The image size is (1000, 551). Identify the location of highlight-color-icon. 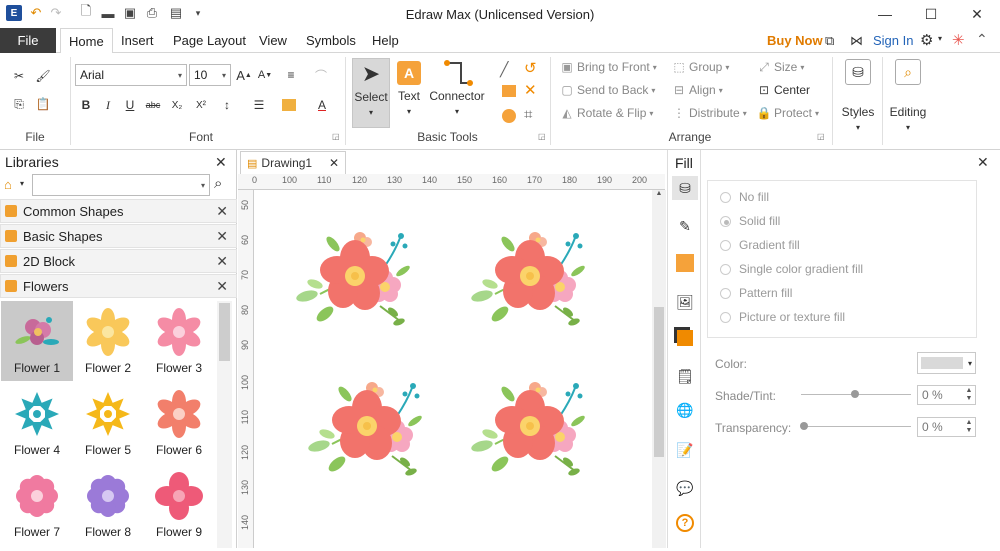
(289, 105).